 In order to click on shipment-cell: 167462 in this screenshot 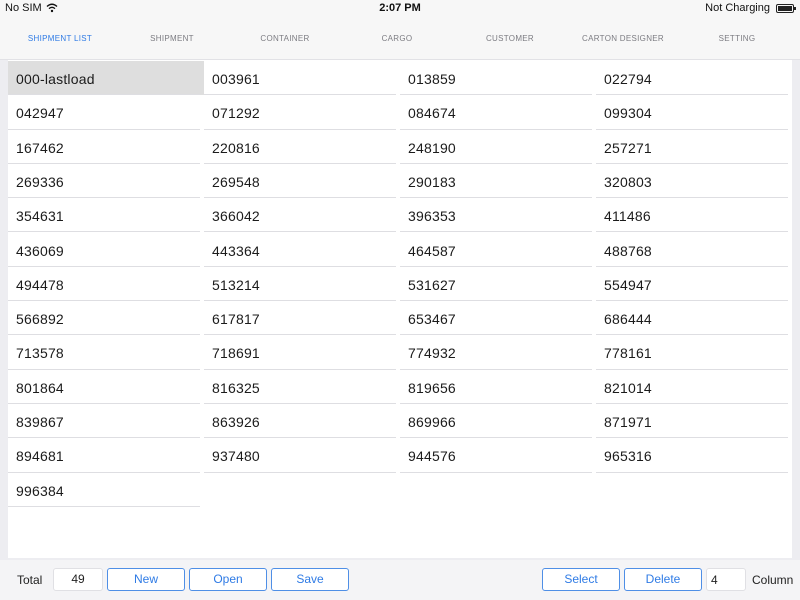, I will do `click(106, 147)`.